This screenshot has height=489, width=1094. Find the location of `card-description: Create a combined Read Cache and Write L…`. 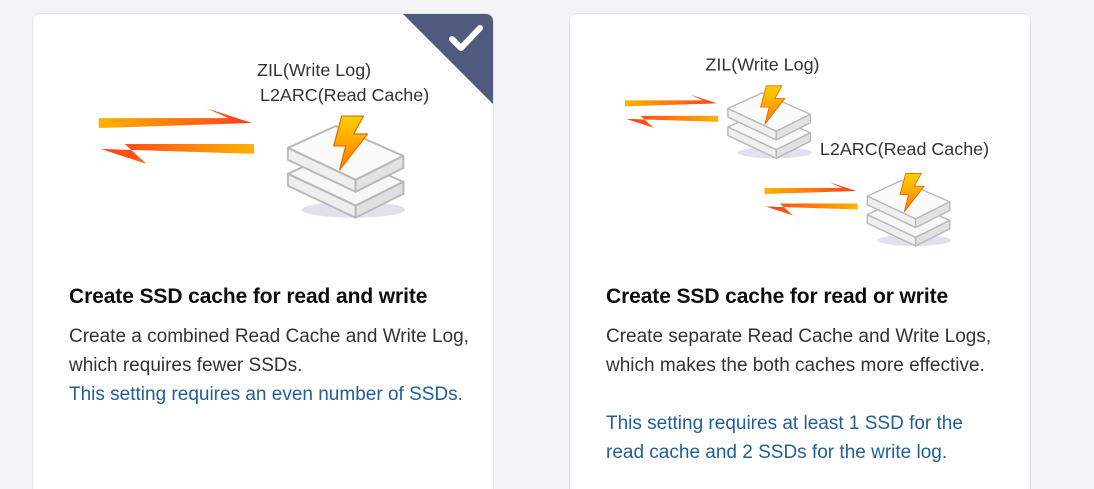

card-description: Create a combined Read Cache and Write L… is located at coordinates (269, 351).